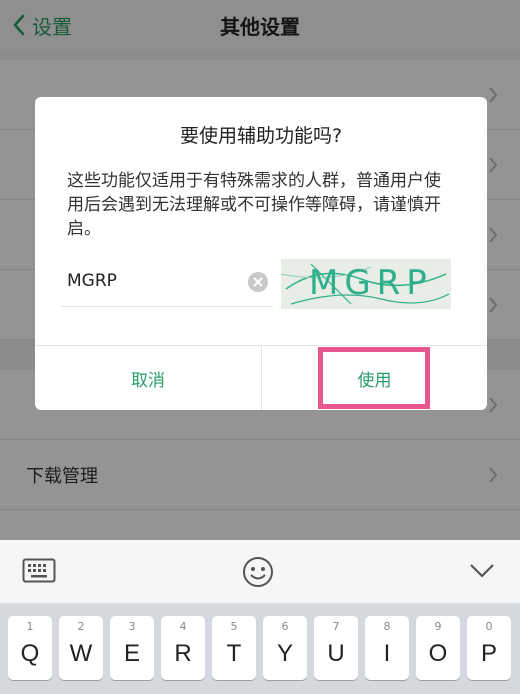 Image resolution: width=520 pixels, height=694 pixels. I want to click on key-number: 2, so click(81, 626).